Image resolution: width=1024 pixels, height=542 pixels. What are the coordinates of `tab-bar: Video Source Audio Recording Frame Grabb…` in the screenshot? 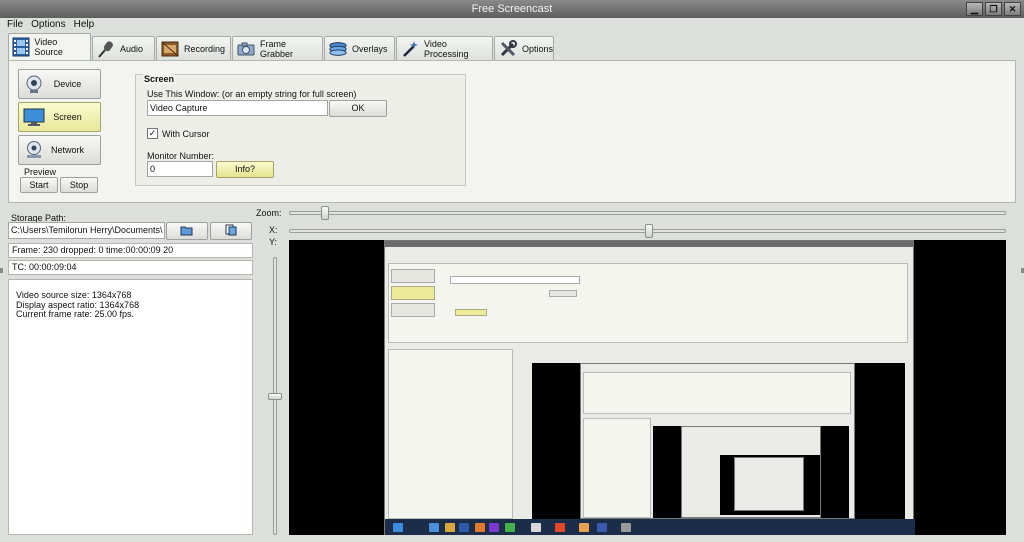 It's located at (281, 46).